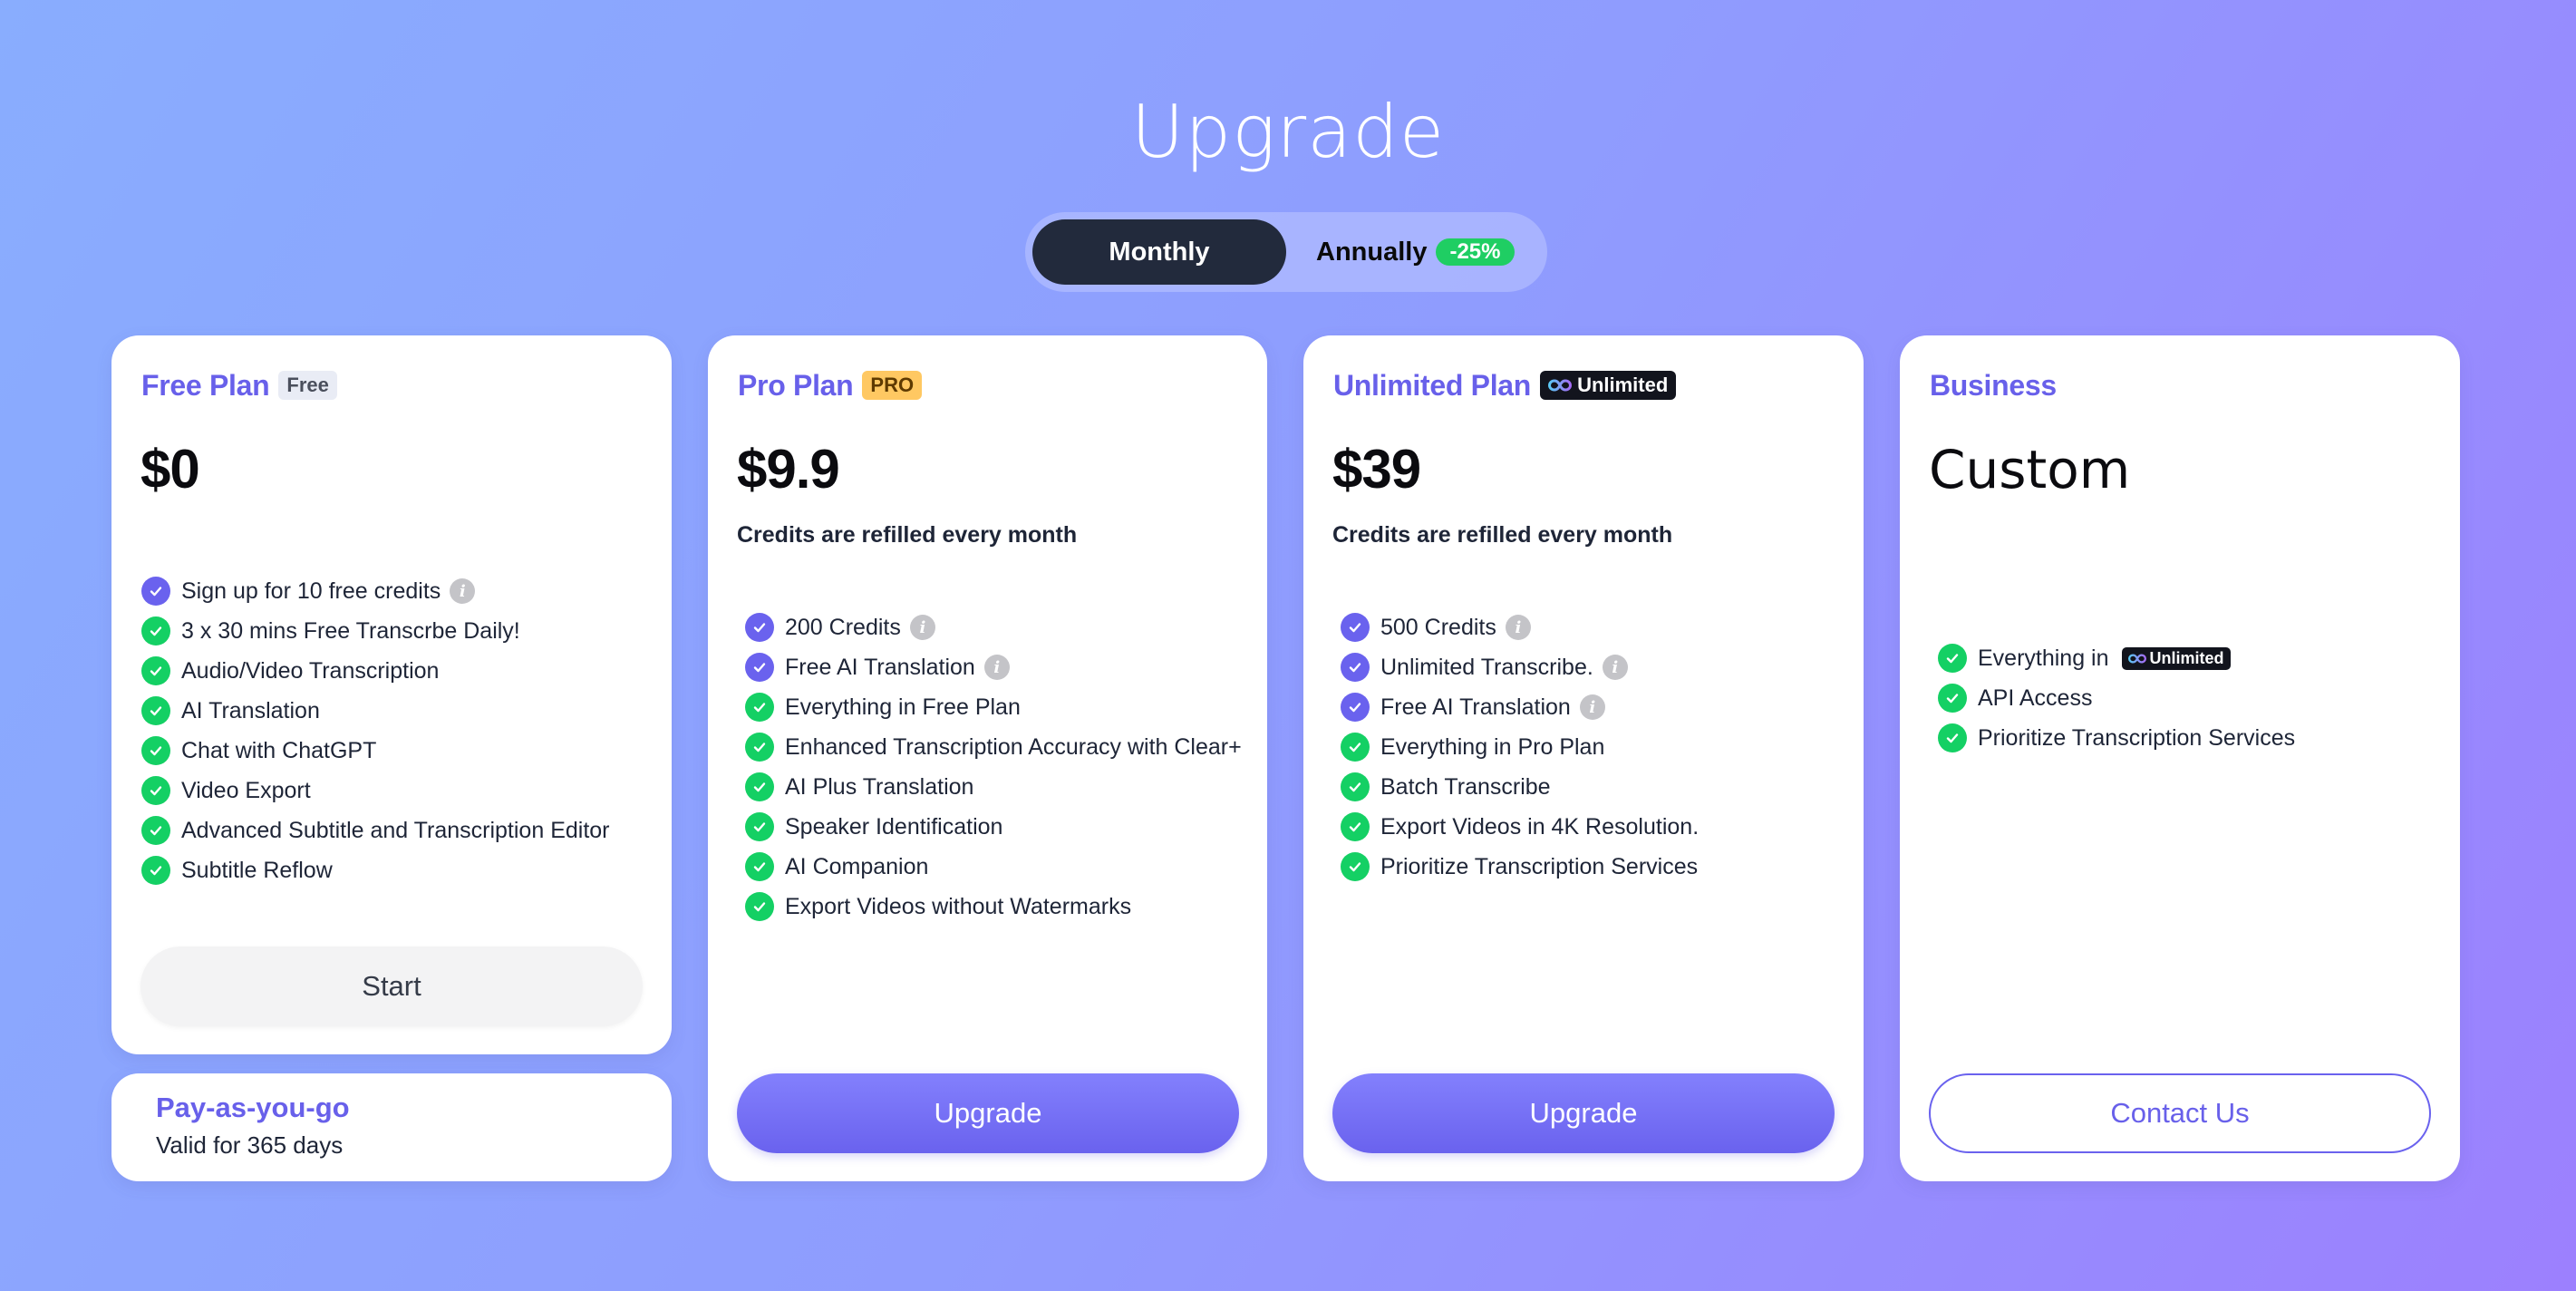 This screenshot has width=2576, height=1291. What do you see at coordinates (250, 1145) in the screenshot?
I see `pay-as-you-go-validity: Valid for 365 days` at bounding box center [250, 1145].